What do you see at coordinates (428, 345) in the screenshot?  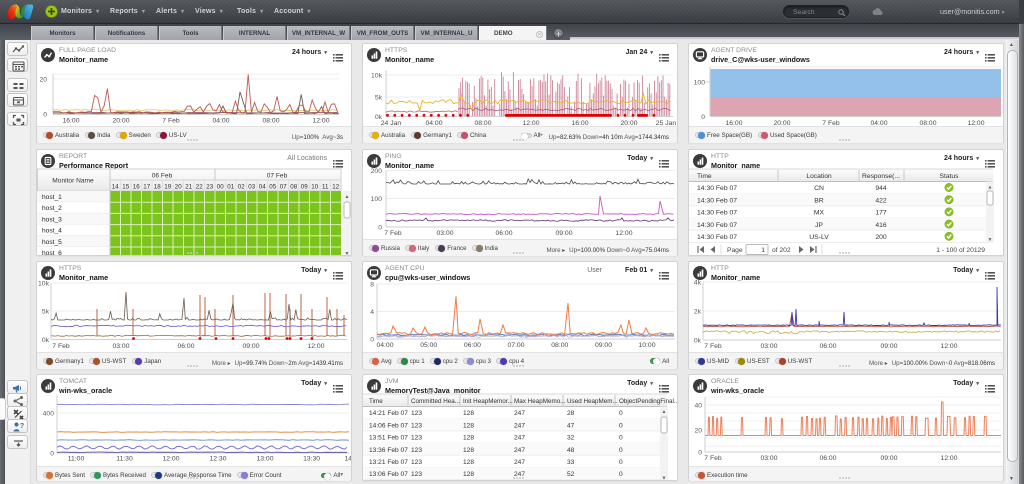 I see `svg-text: 05:00` at bounding box center [428, 345].